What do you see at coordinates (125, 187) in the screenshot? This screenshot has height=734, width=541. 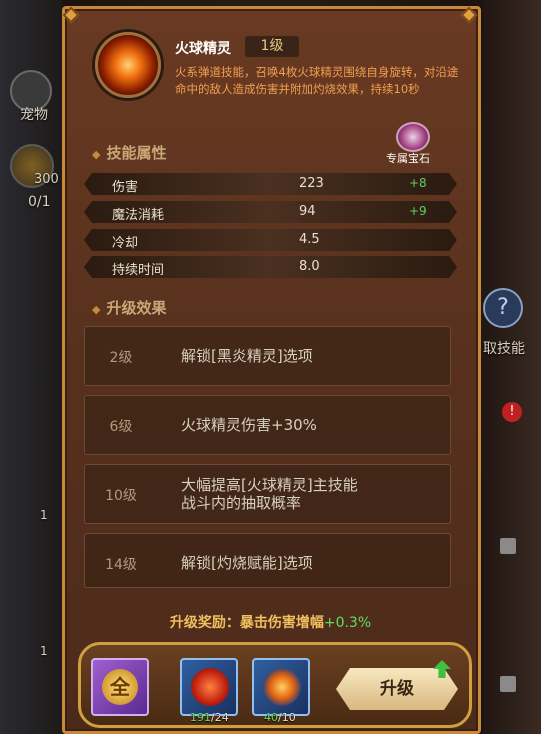 I see `stat-name: 伤害` at bounding box center [125, 187].